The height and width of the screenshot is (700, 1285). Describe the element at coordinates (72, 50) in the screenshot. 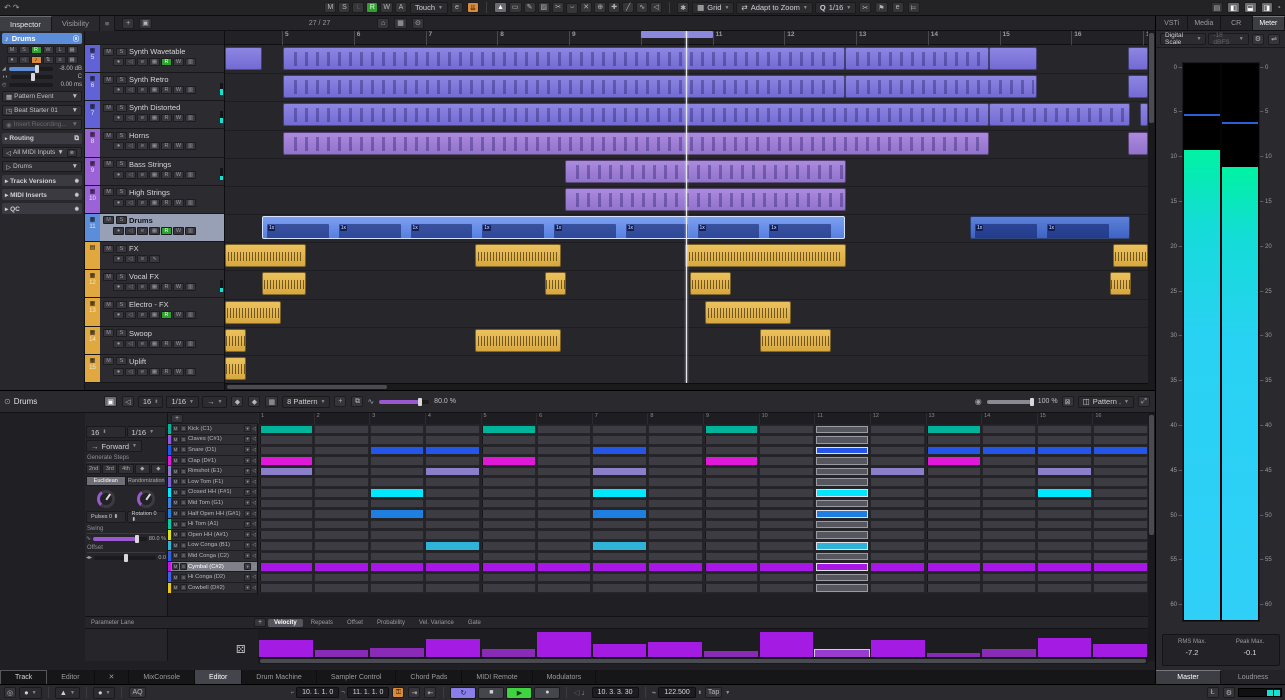

I see `inspector-button-▦: ▦` at that location.